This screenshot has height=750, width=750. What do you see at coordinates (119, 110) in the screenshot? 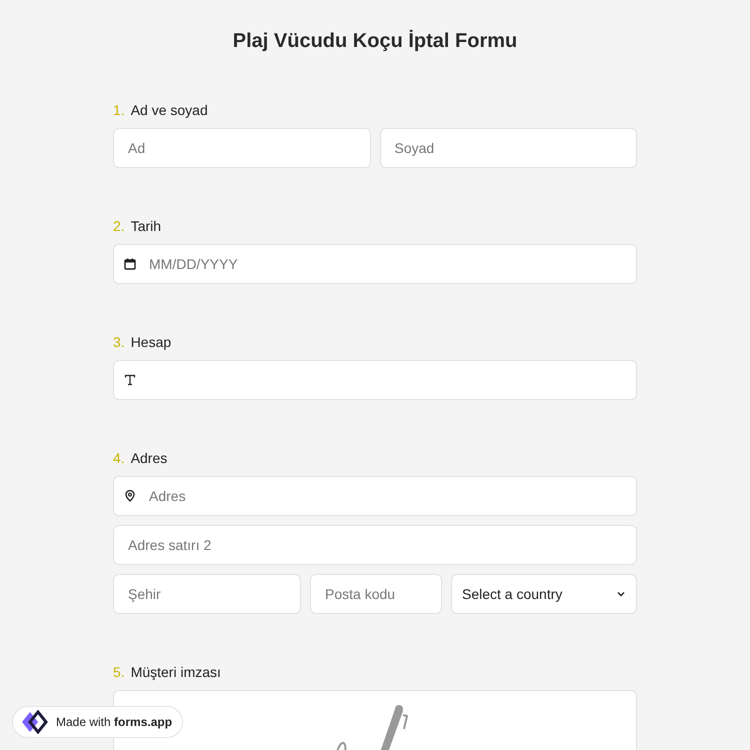
I see `question-number: 1.` at bounding box center [119, 110].